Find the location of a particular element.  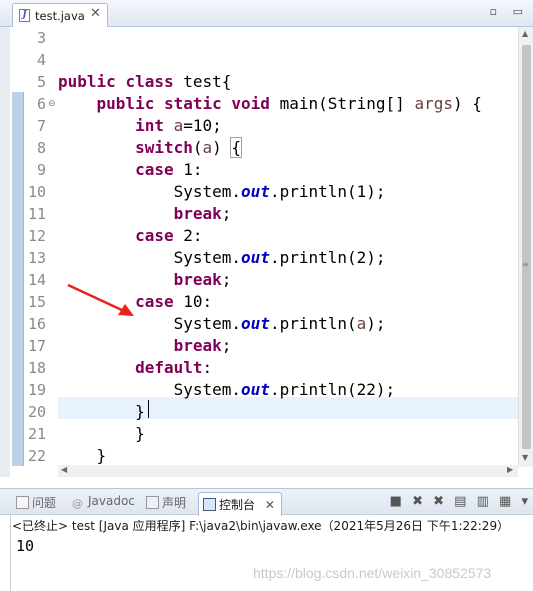

line-number: 8 is located at coordinates (41, 148).